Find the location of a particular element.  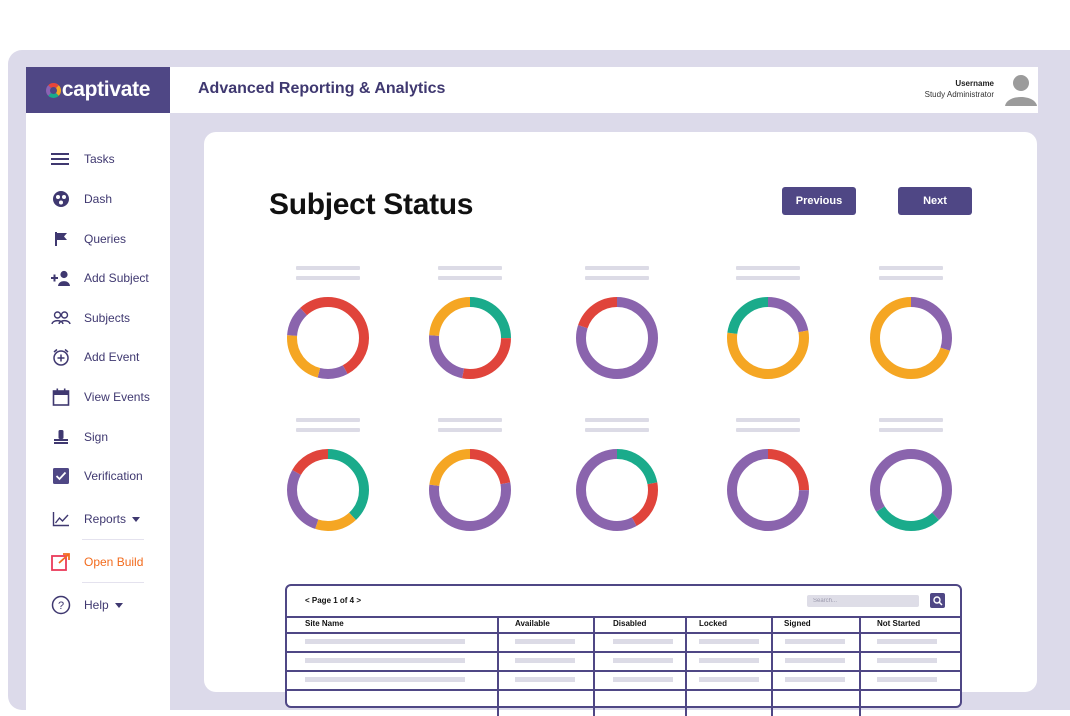

table-toolbar: < Page 1 of 4 > is located at coordinates (623, 602).